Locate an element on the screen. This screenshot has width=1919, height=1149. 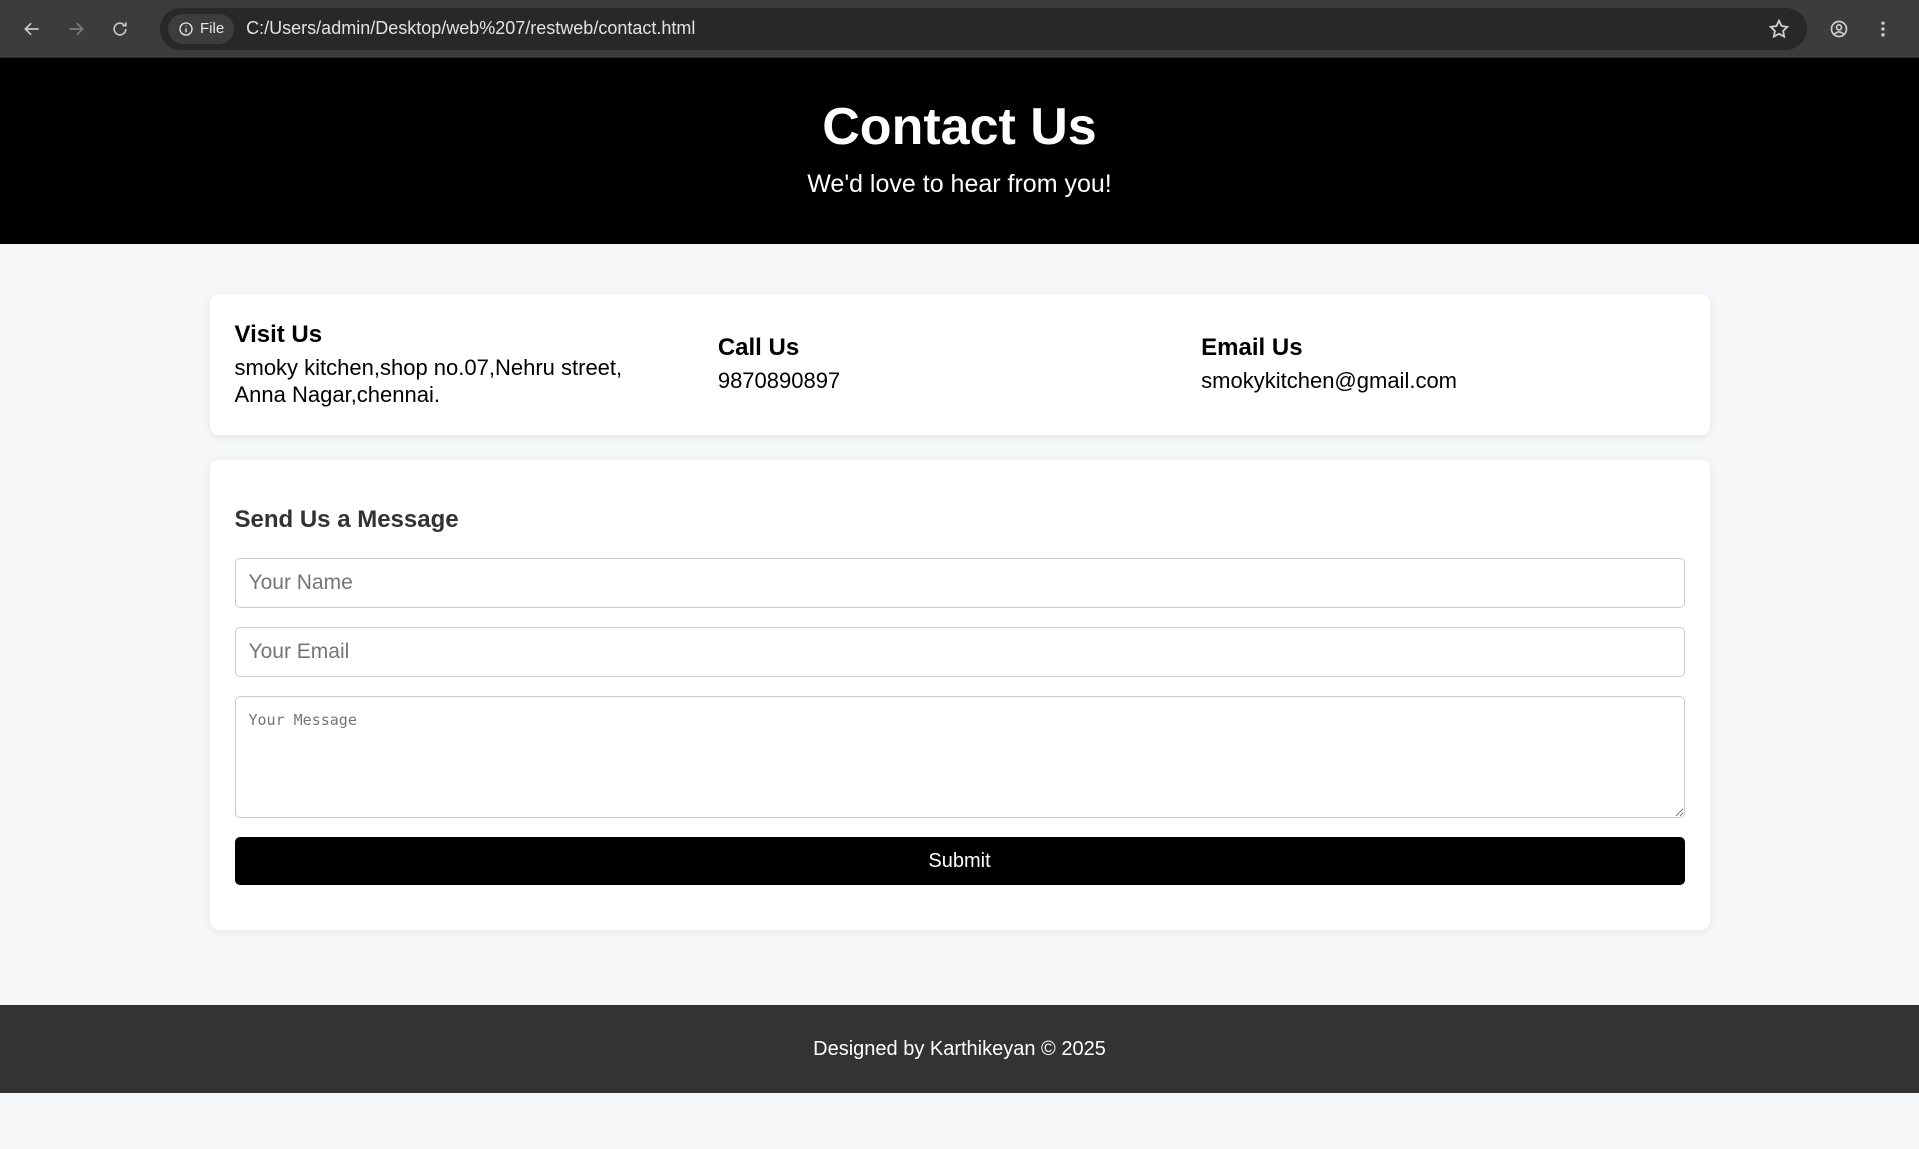
forward-button is located at coordinates (76, 29).